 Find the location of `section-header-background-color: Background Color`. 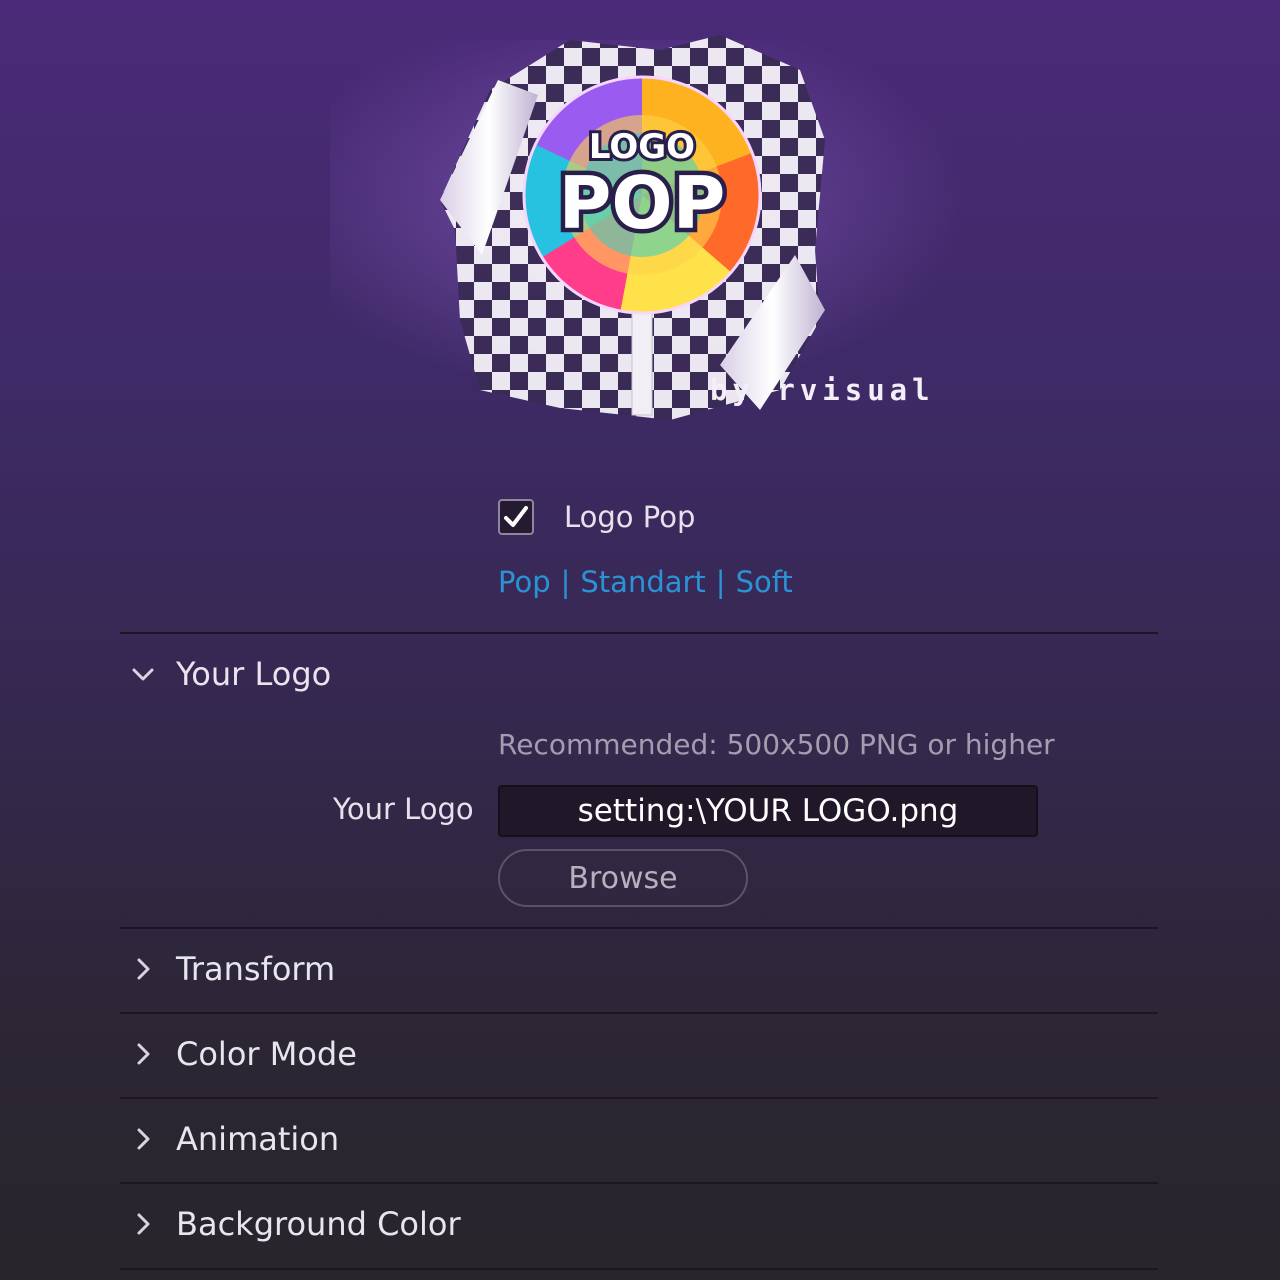

section-header-background-color: Background Color is located at coordinates (639, 1224).